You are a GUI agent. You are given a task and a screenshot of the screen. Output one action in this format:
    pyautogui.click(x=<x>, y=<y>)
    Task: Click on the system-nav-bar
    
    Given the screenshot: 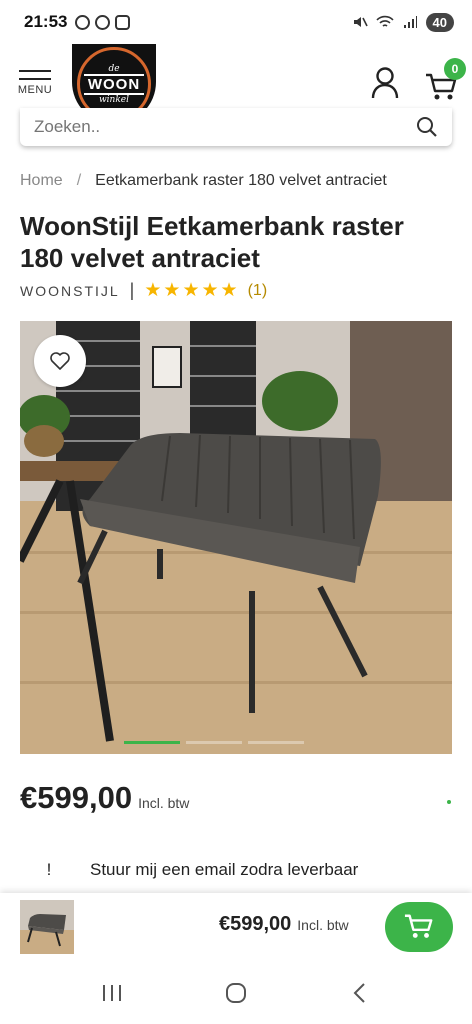 What is the action you would take?
    pyautogui.click(x=236, y=992)
    